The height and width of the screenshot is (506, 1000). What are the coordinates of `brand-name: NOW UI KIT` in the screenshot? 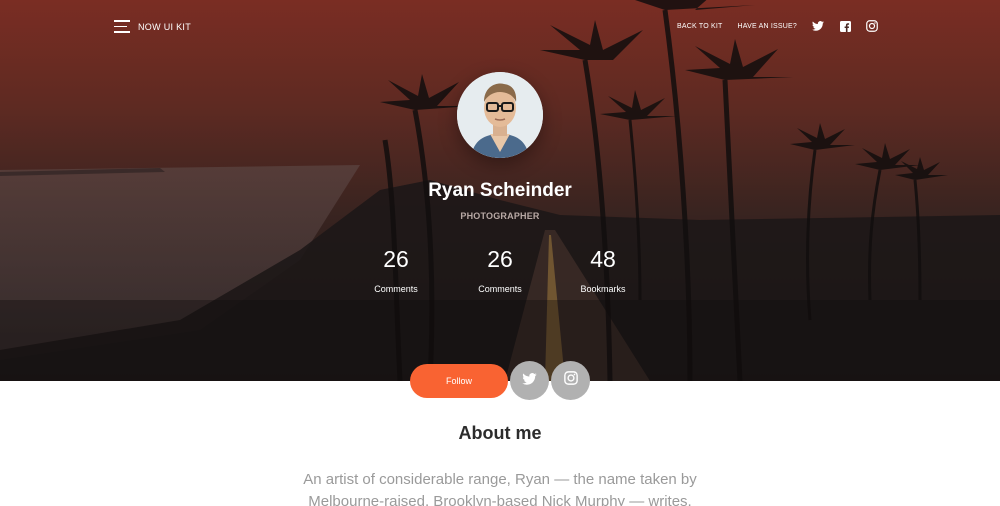 It's located at (164, 26).